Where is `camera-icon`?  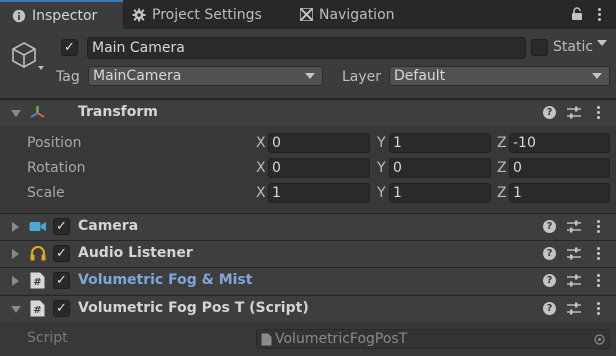
camera-icon is located at coordinates (37, 226).